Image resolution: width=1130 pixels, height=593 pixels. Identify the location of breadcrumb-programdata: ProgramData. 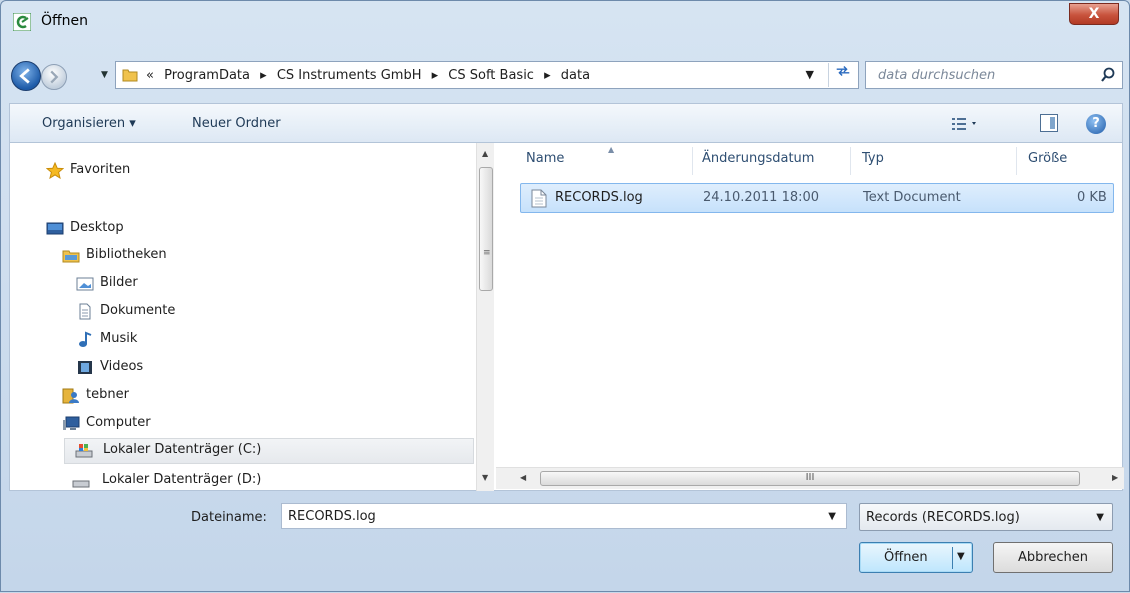
(207, 75).